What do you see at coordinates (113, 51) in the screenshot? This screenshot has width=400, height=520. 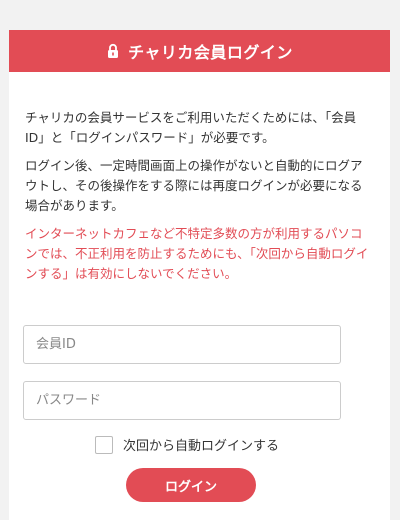 I see `lock-icon` at bounding box center [113, 51].